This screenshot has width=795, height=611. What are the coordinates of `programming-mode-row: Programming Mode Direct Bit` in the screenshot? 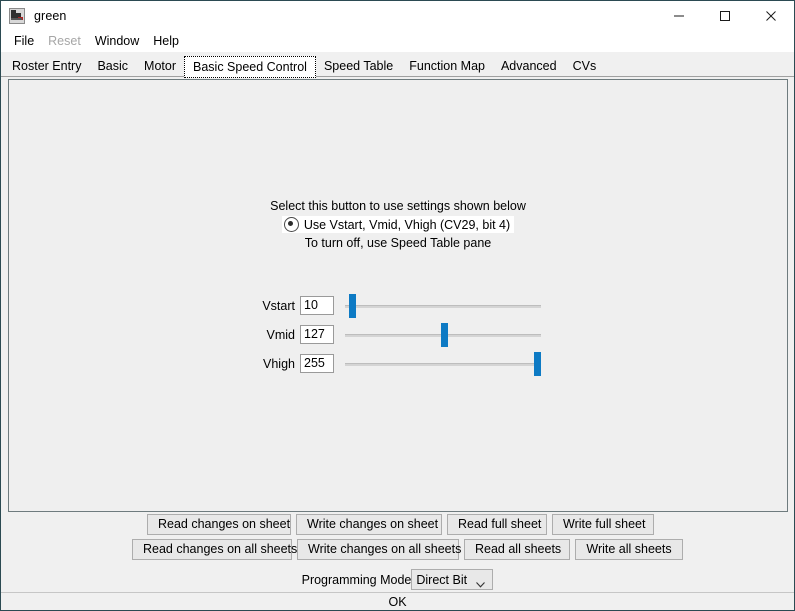 It's located at (397, 579).